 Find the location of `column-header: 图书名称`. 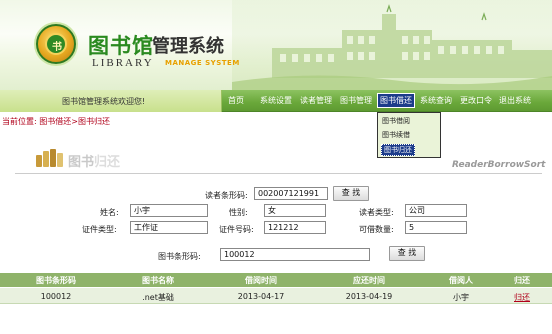

column-header: 图书名称 is located at coordinates (158, 280).